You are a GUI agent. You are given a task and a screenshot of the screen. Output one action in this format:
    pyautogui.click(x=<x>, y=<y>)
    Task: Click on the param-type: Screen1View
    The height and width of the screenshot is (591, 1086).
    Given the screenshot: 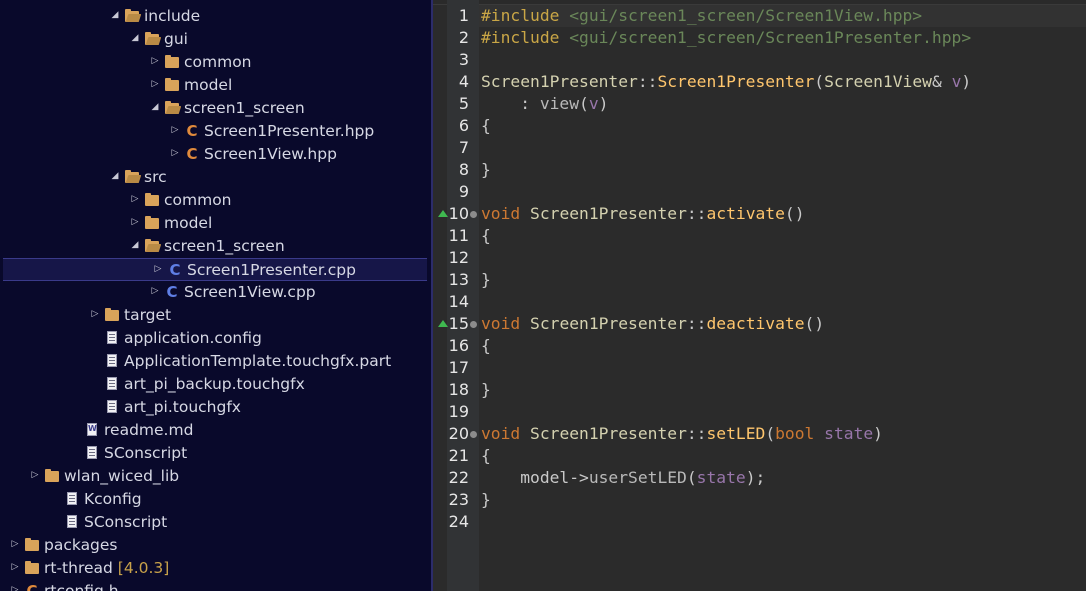 What is the action you would take?
    pyautogui.click(x=878, y=81)
    